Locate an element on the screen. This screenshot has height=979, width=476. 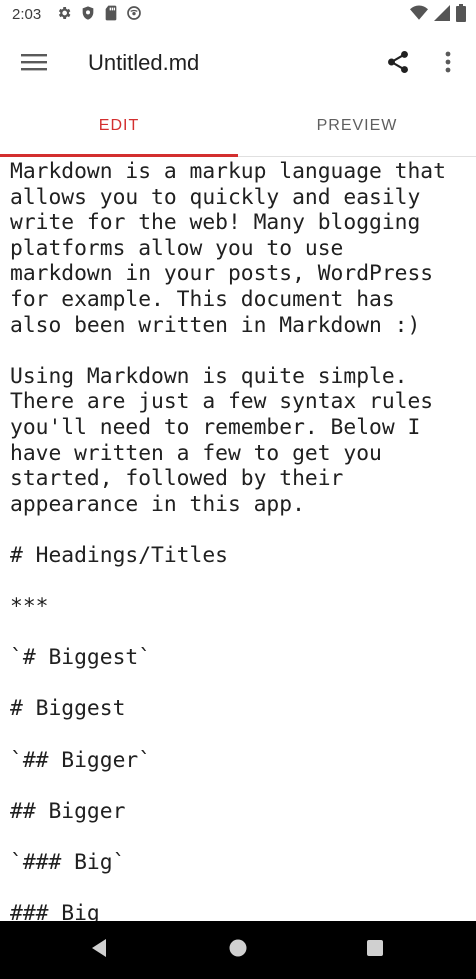
back-icon is located at coordinates (99, 950).